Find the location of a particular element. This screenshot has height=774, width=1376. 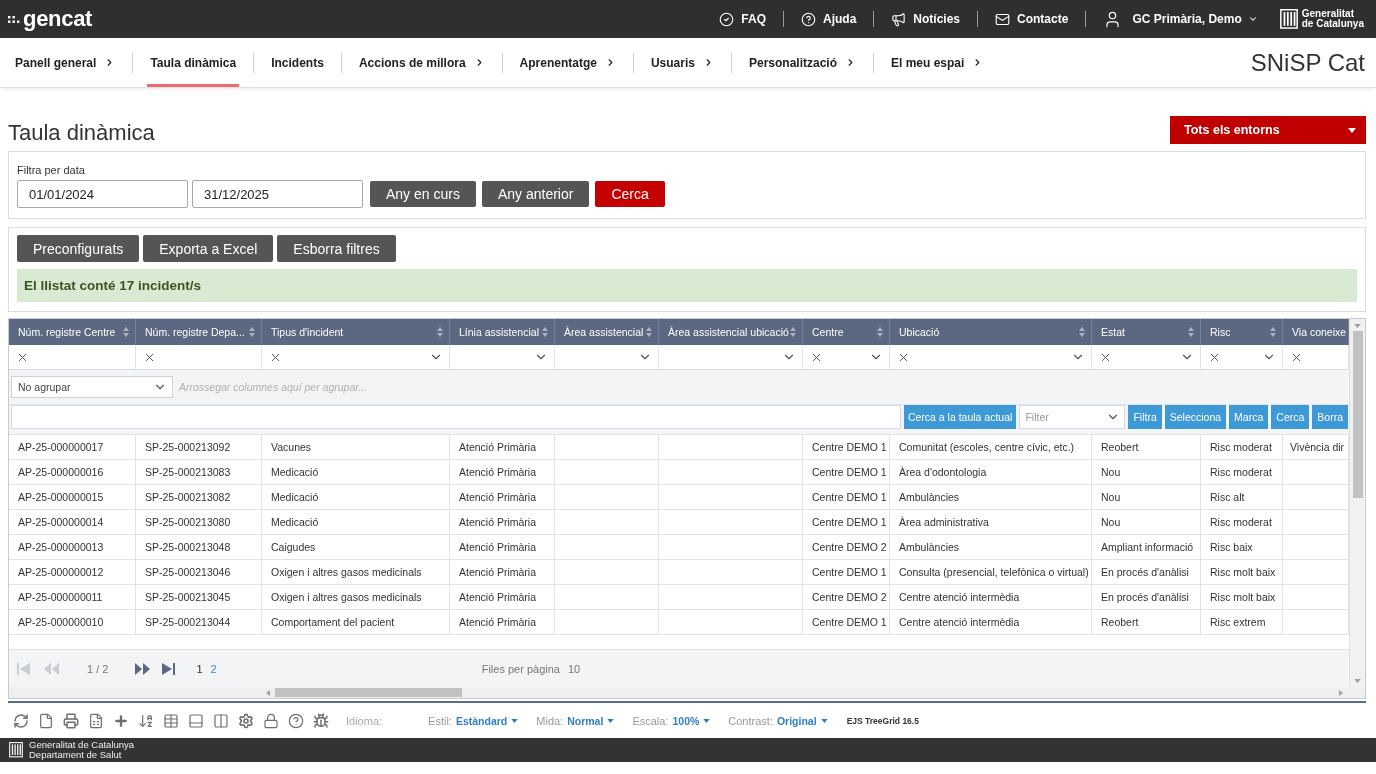

refresh-icon is located at coordinates (21, 720).